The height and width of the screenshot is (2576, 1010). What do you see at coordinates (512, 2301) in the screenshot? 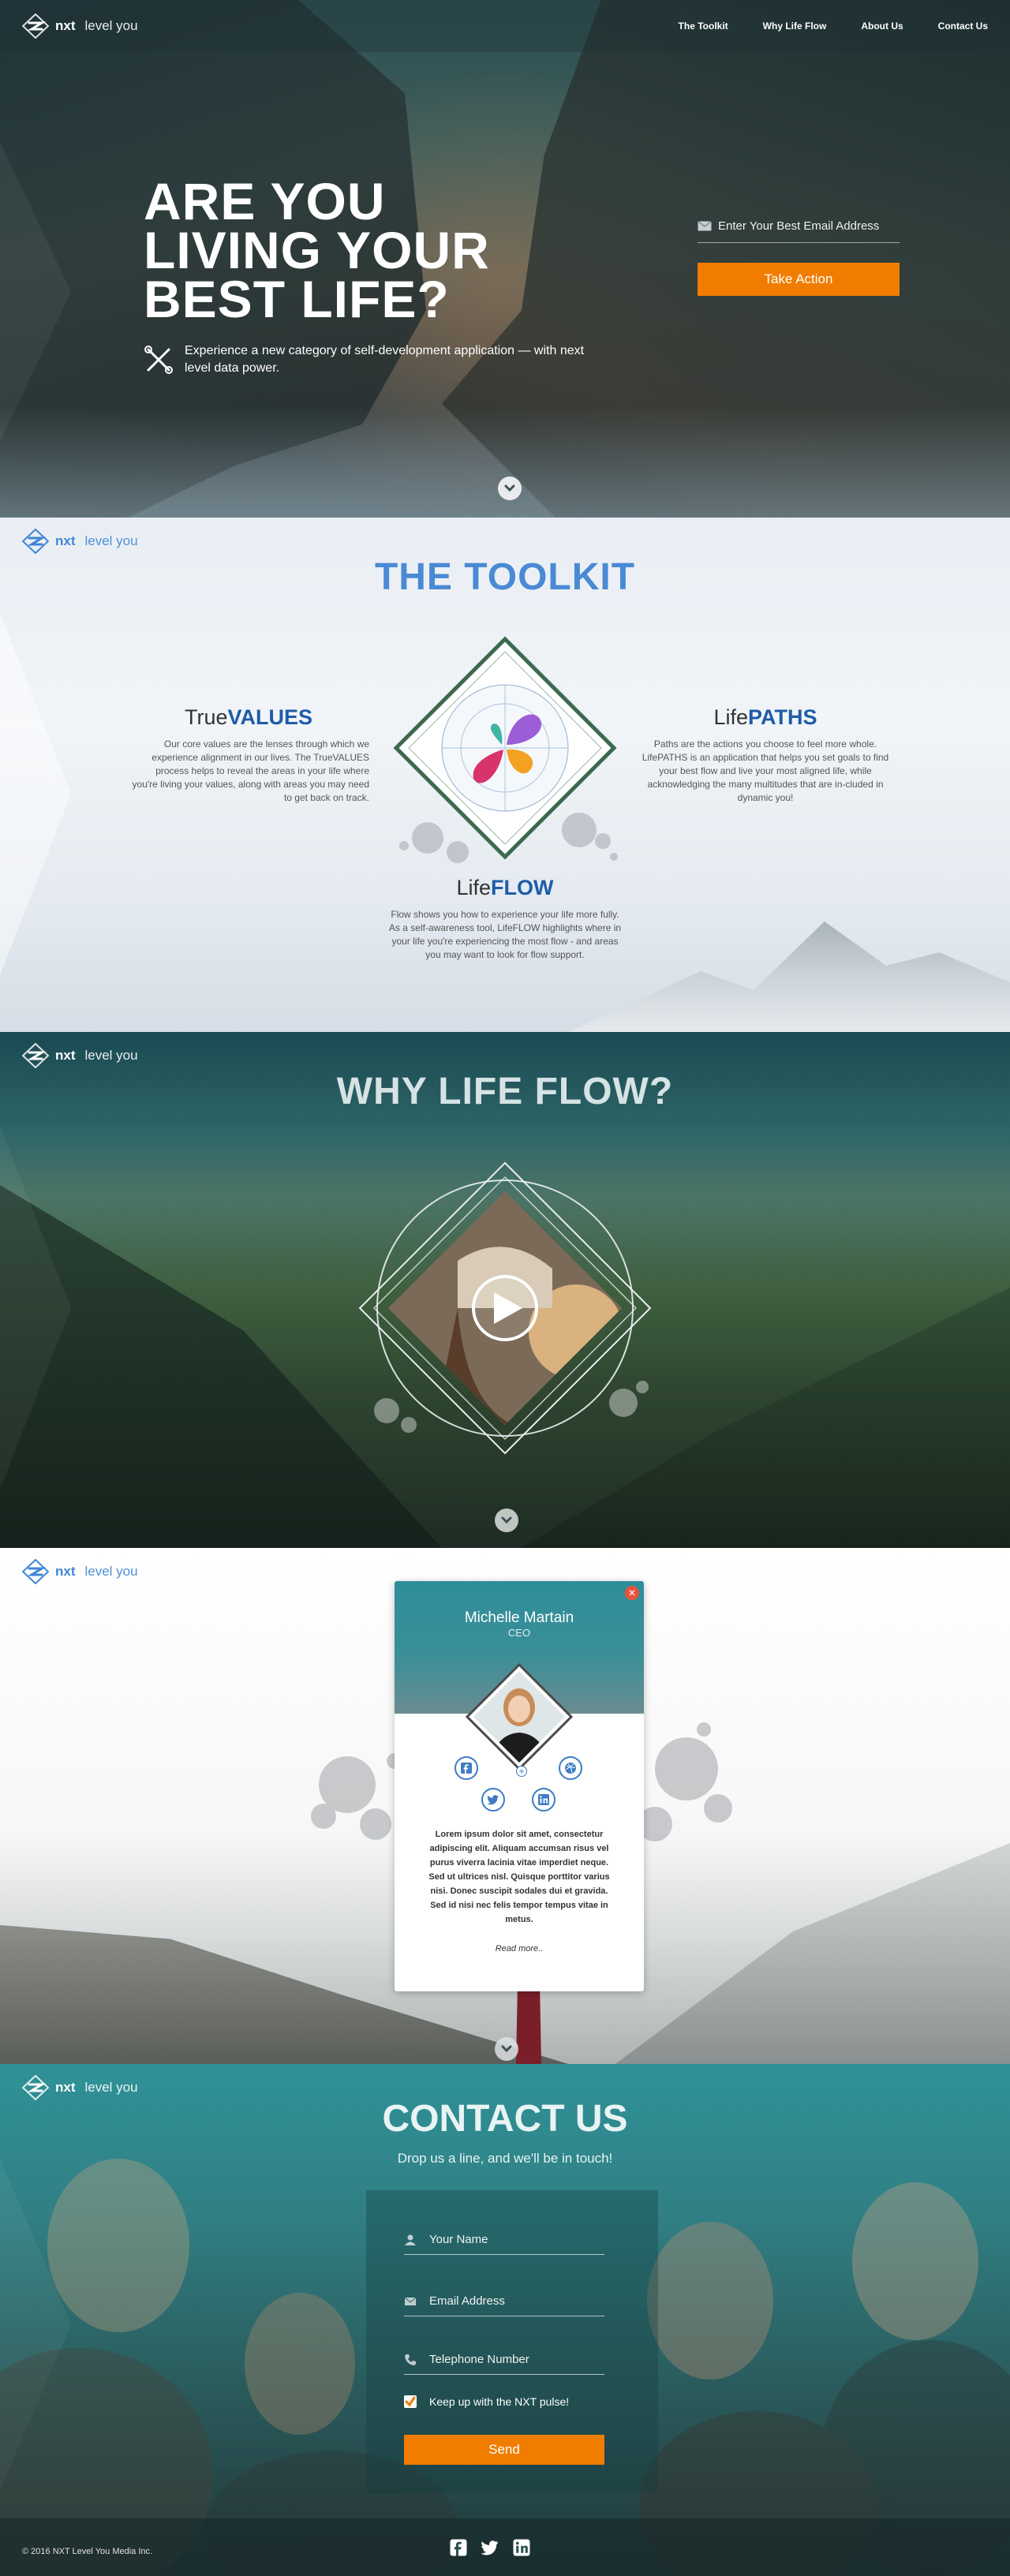
I see `email-input` at bounding box center [512, 2301].